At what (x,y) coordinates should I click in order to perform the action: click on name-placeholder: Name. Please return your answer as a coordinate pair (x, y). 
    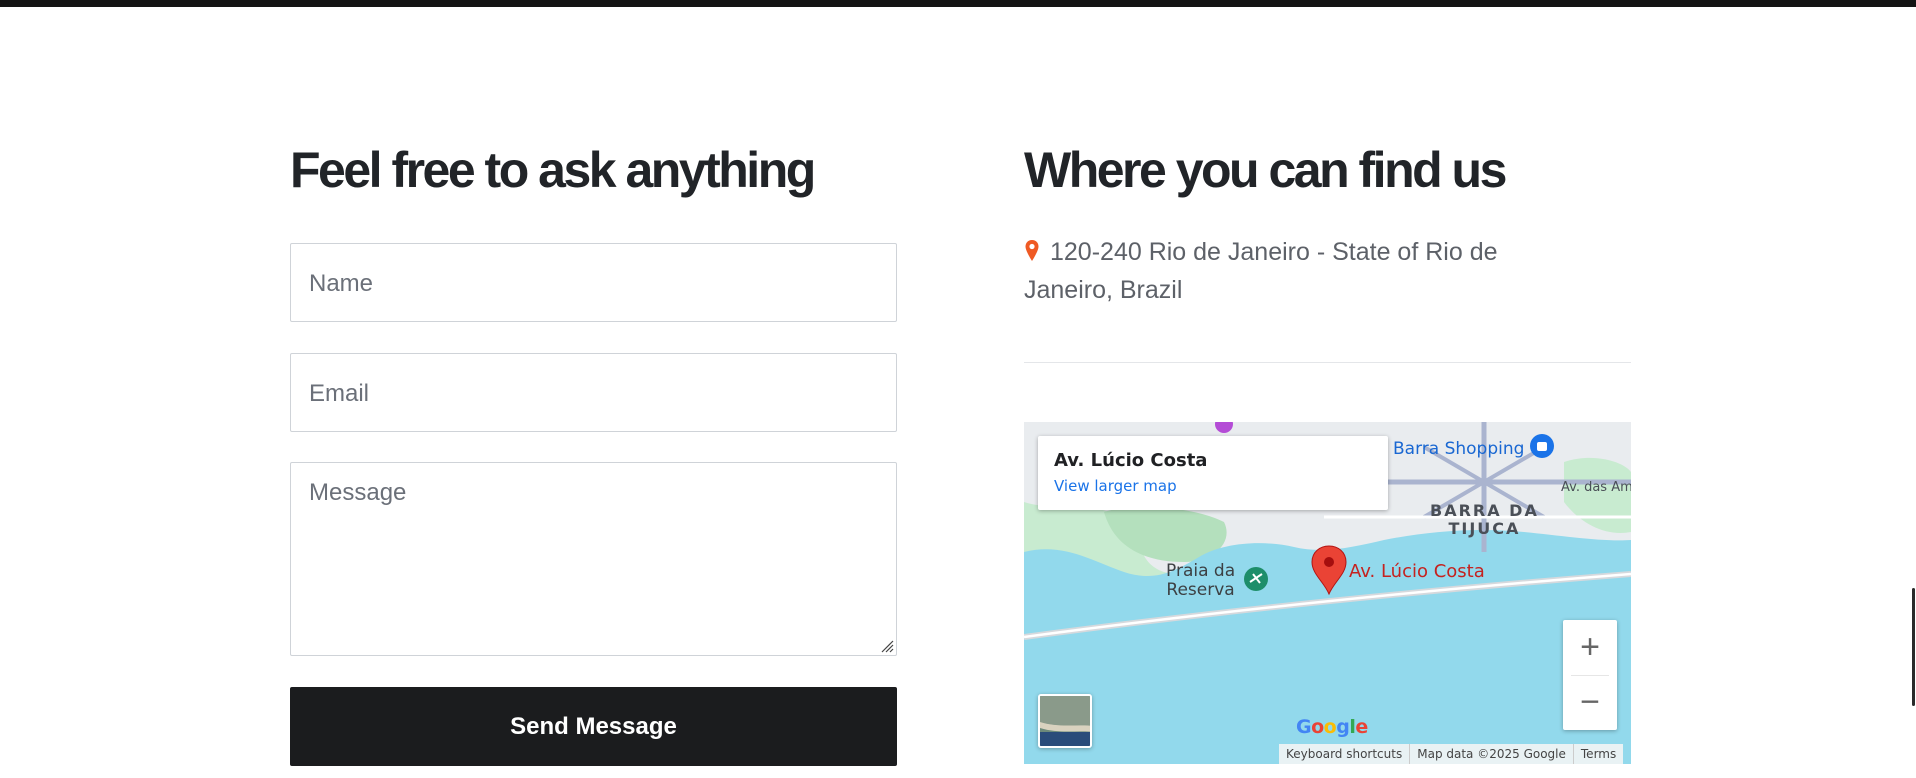
    Looking at the image, I should click on (341, 283).